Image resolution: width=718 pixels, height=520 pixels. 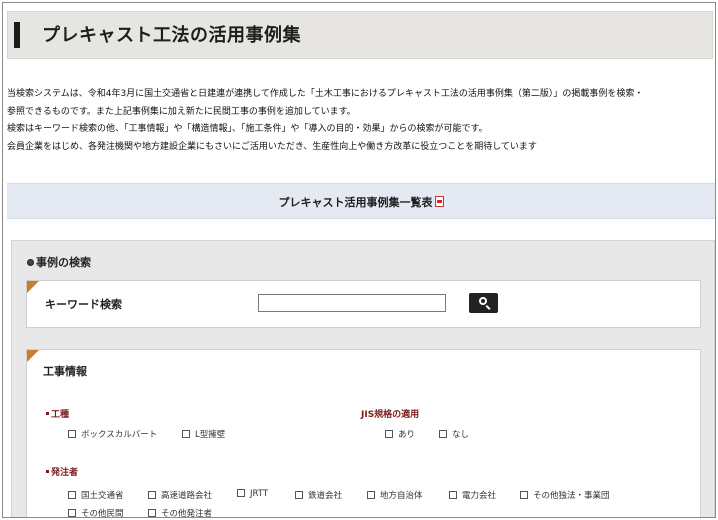 I want to click on orderer-label-text: 発注者, so click(x=65, y=473).